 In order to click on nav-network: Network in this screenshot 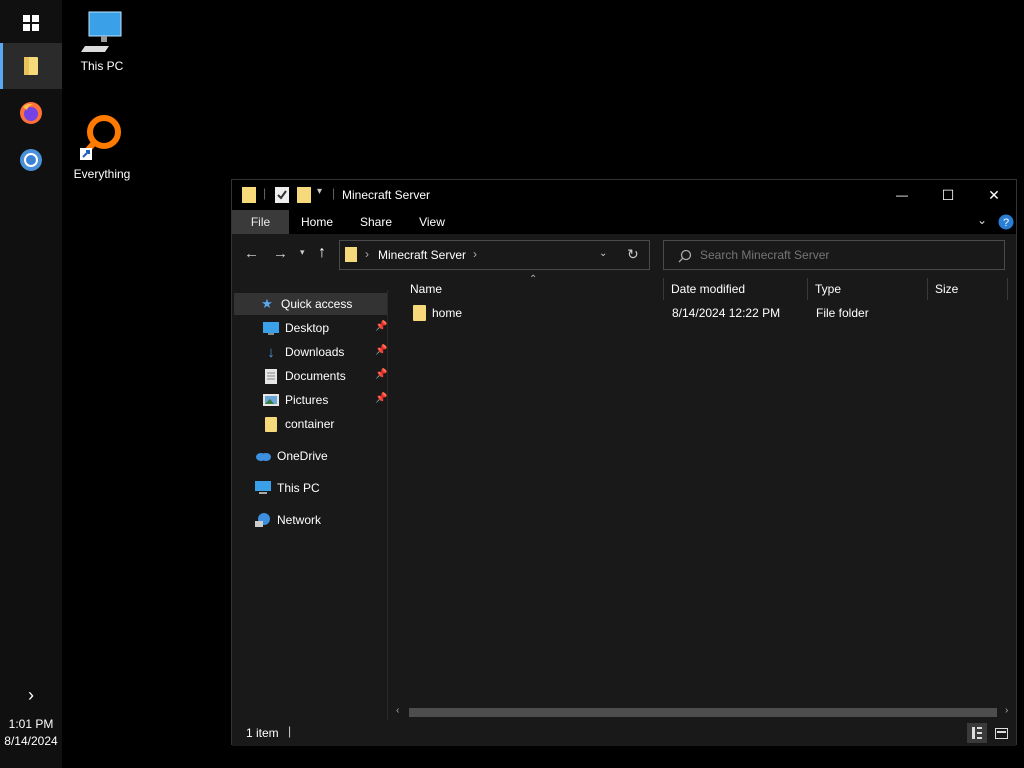, I will do `click(288, 520)`.